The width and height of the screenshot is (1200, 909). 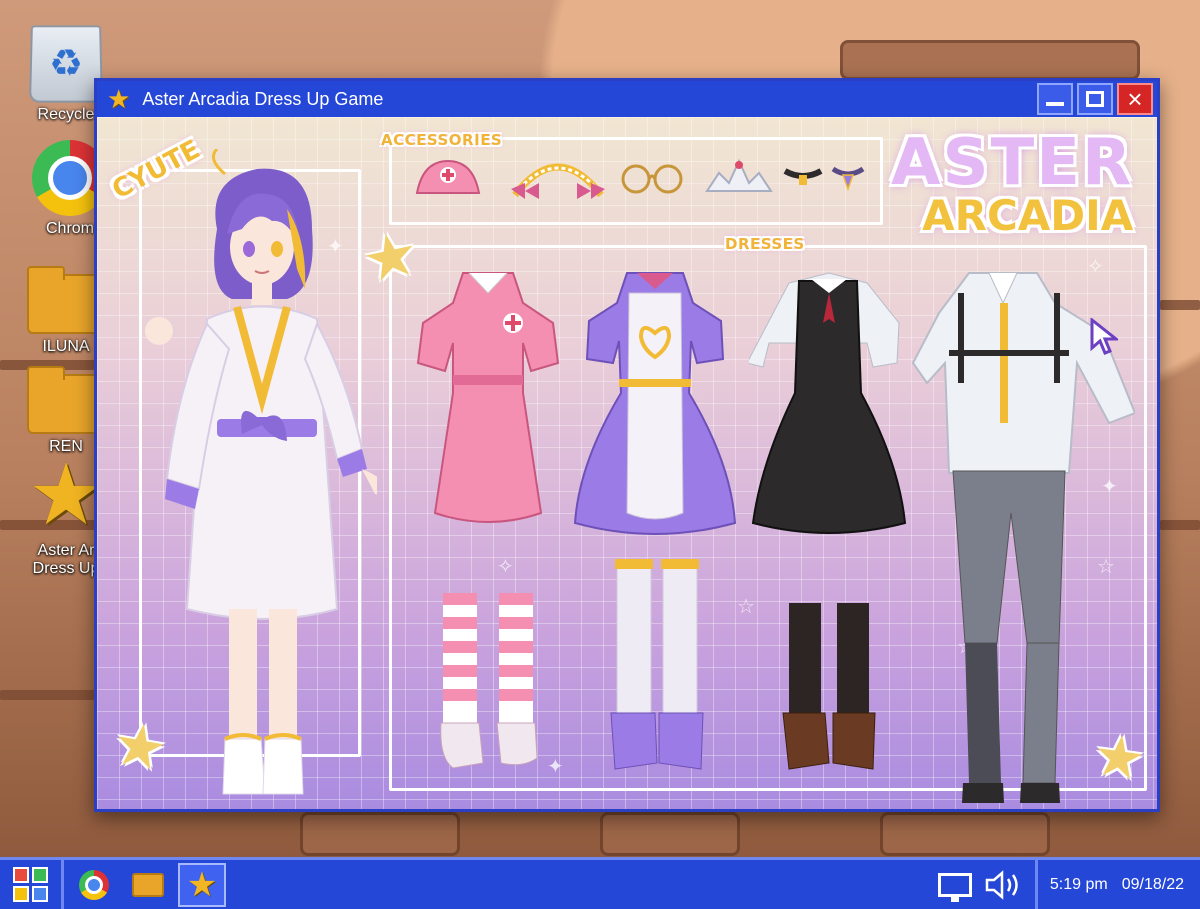 I want to click on pendant-choker-icon, so click(x=848, y=178).